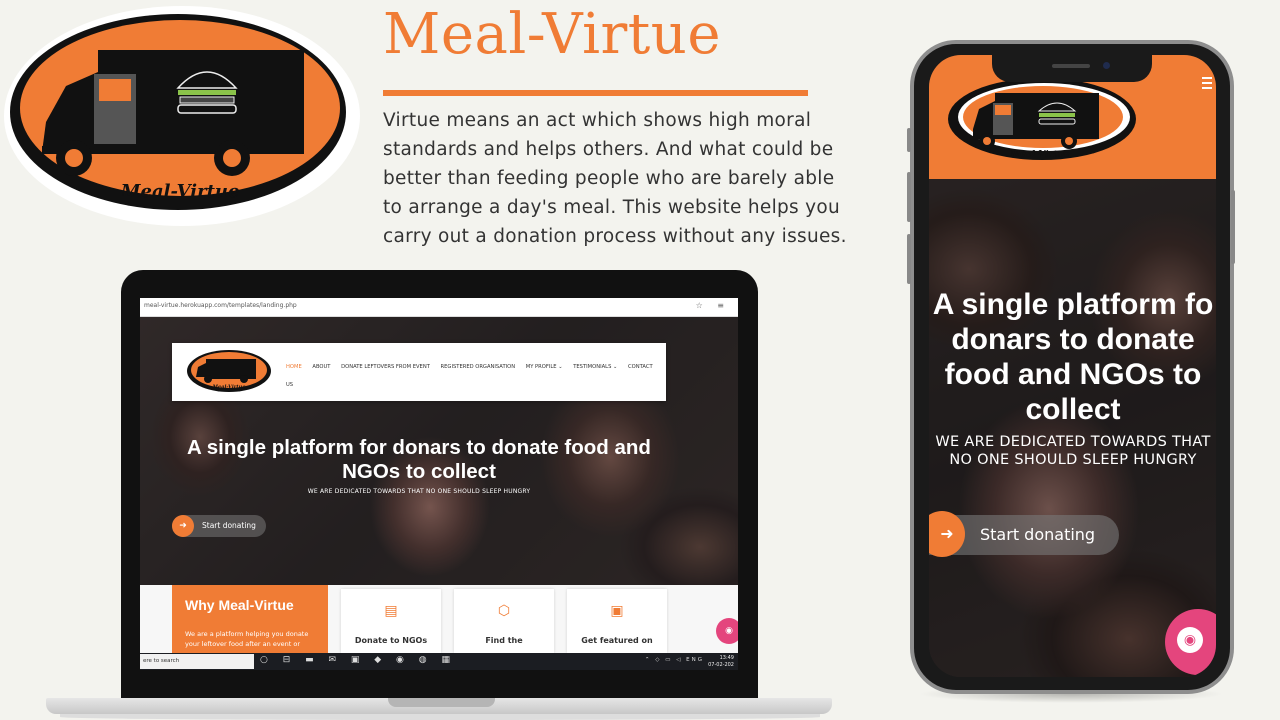 The width and height of the screenshot is (1280, 720). Describe the element at coordinates (617, 611) in the screenshot. I see `image-icon: ▣` at that location.